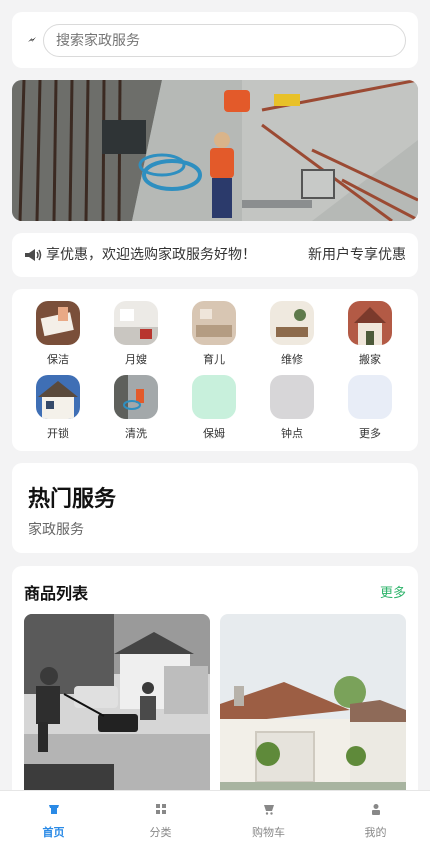  I want to click on tab-label: 首页, so click(53, 832).